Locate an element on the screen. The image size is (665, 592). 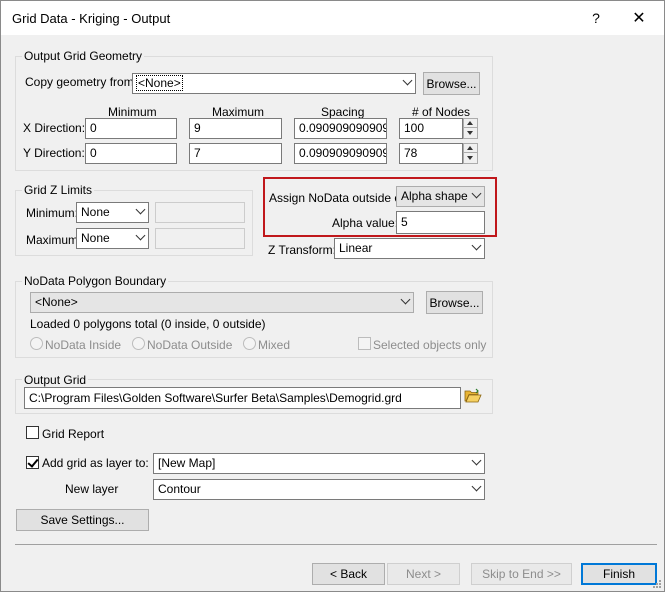
y-direction-label: Y Direction: is located at coordinates (54, 153).